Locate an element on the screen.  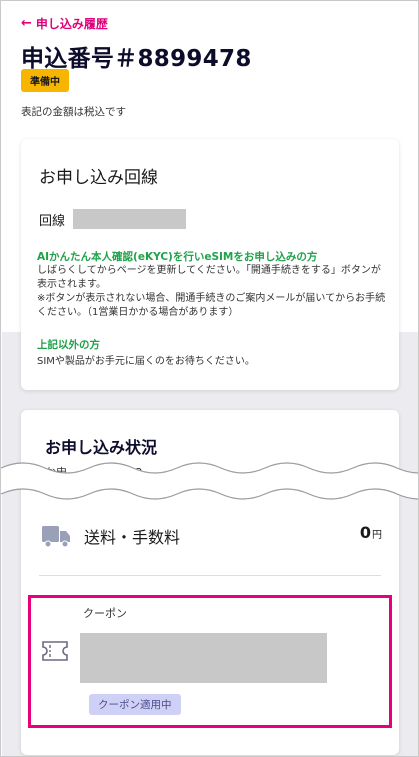
back-to-history-link: ← 申し込み履歴 is located at coordinates (64, 23).